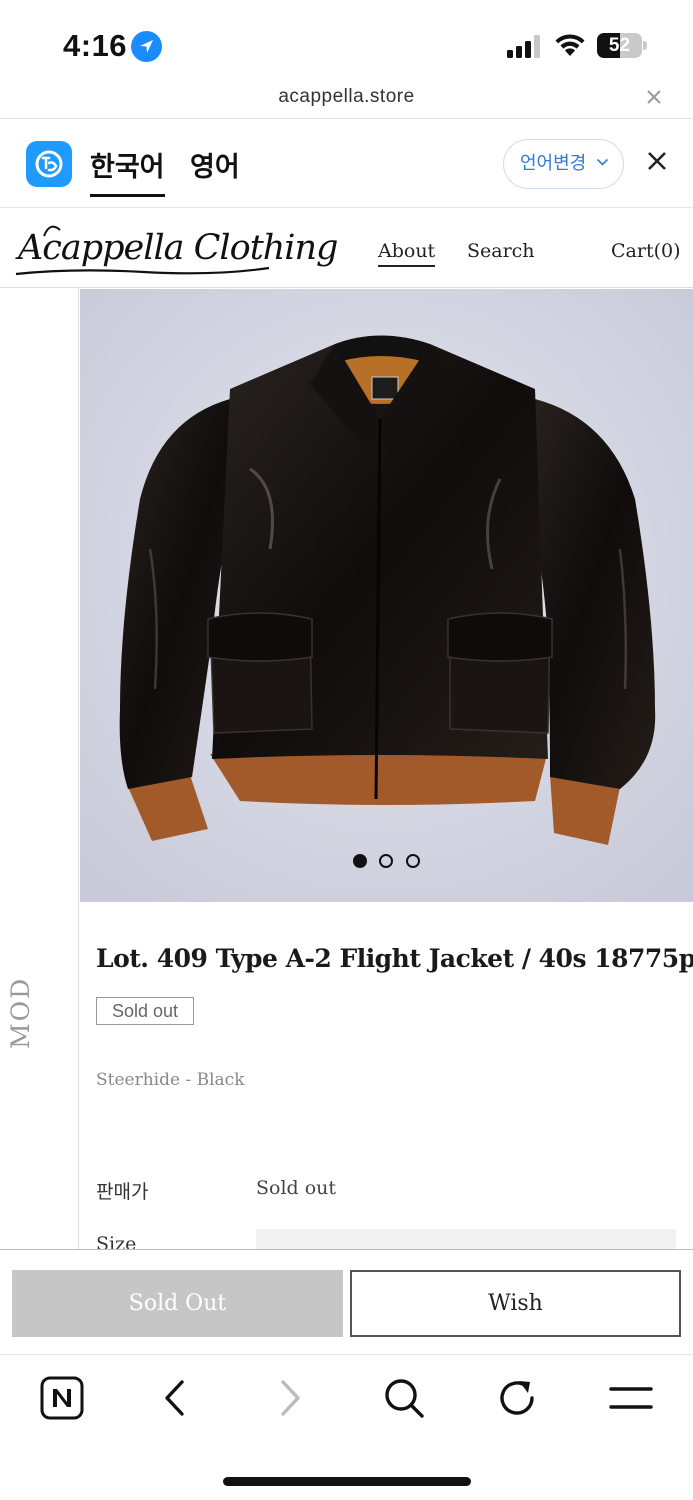  I want to click on price-label: 판매가, so click(122, 1192).